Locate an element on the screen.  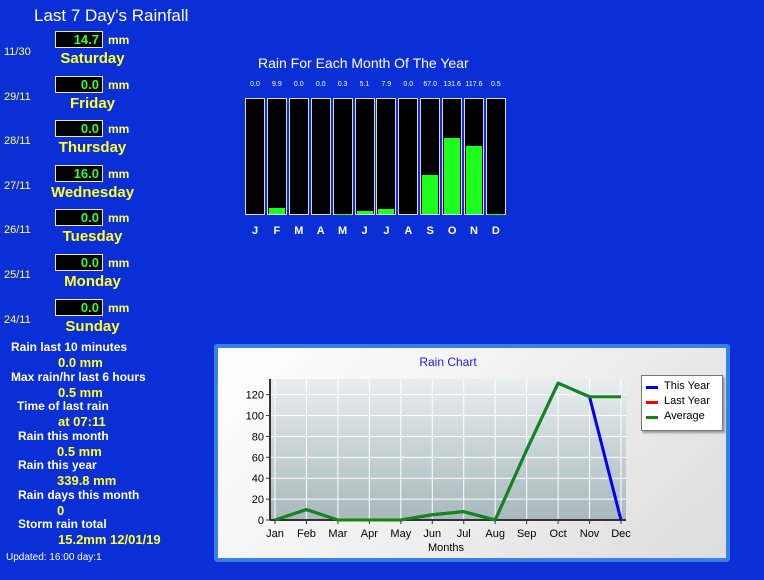
day-row: 11/30 14.7 mm Saturday is located at coordinates (110, 52).